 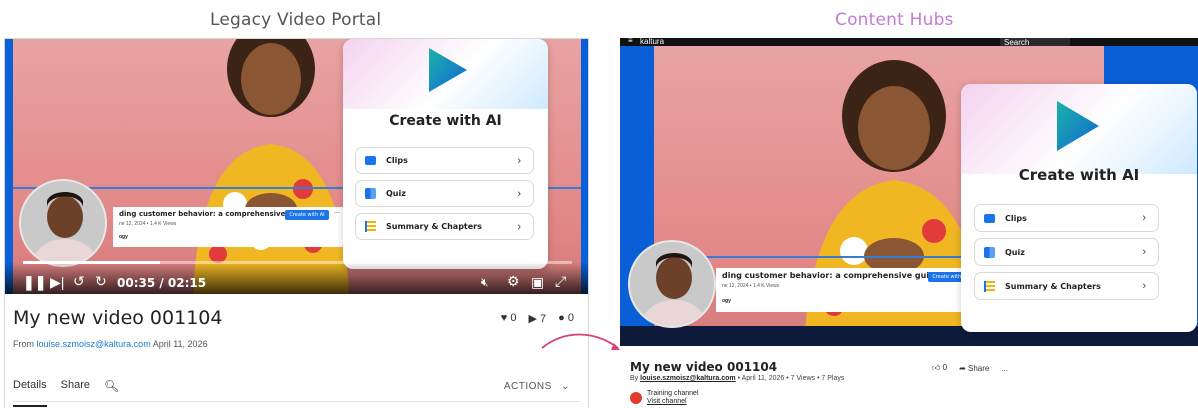 What do you see at coordinates (444, 226) in the screenshot?
I see `ai-item-summary: Summary & Chapters ›` at bounding box center [444, 226].